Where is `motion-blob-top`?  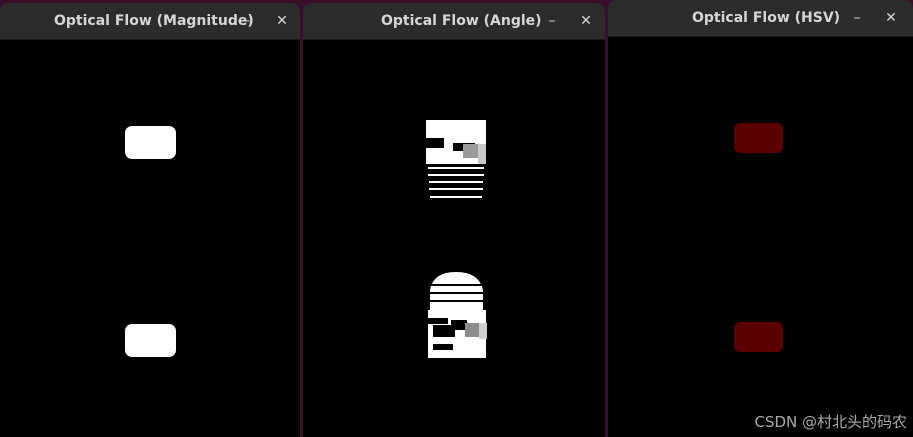 motion-blob-top is located at coordinates (150, 142).